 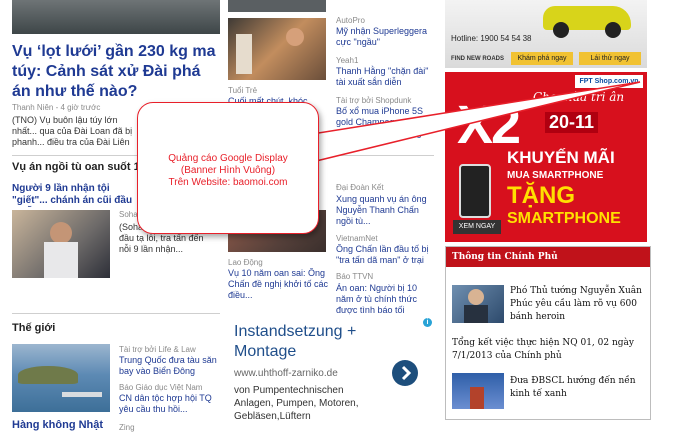 What do you see at coordinates (477, 59) in the screenshot?
I see `car-logo: FIND NEW ROADS` at bounding box center [477, 59].